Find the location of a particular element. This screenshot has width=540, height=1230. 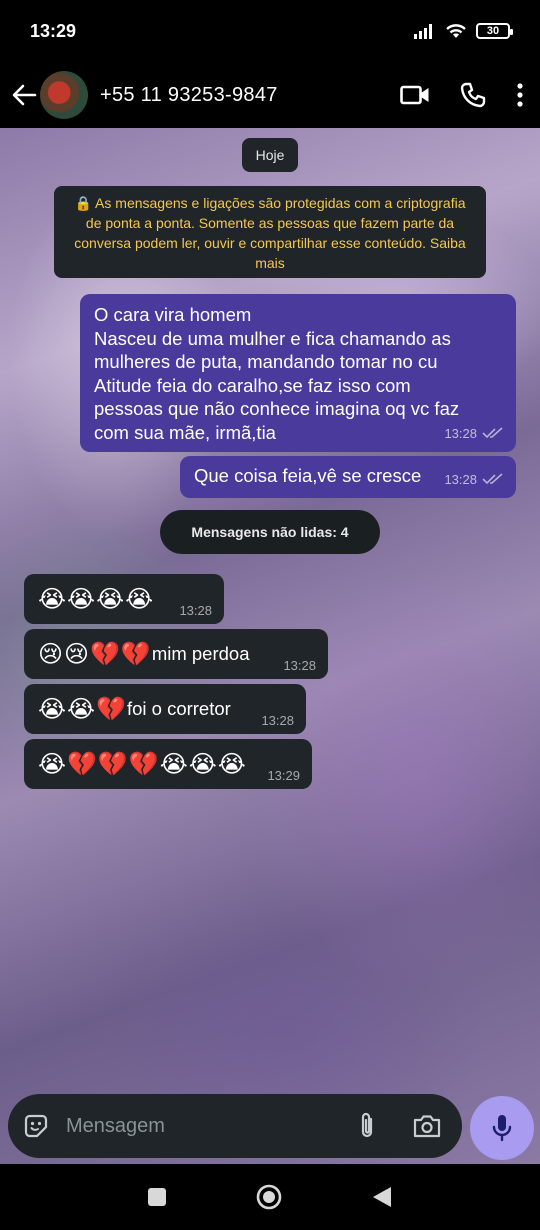

incoming-message: 😭💔💔💔😭😭😭 13:29 is located at coordinates (168, 764).